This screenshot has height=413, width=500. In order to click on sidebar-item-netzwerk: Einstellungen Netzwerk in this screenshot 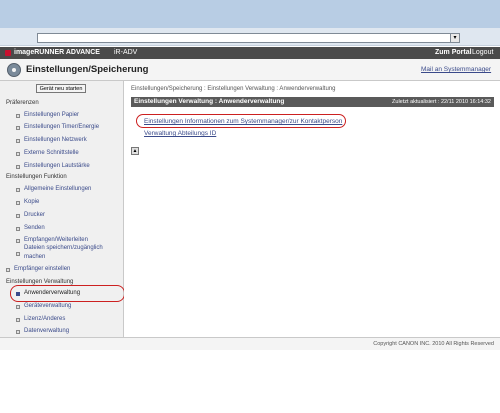, I will do `click(55, 140)`.